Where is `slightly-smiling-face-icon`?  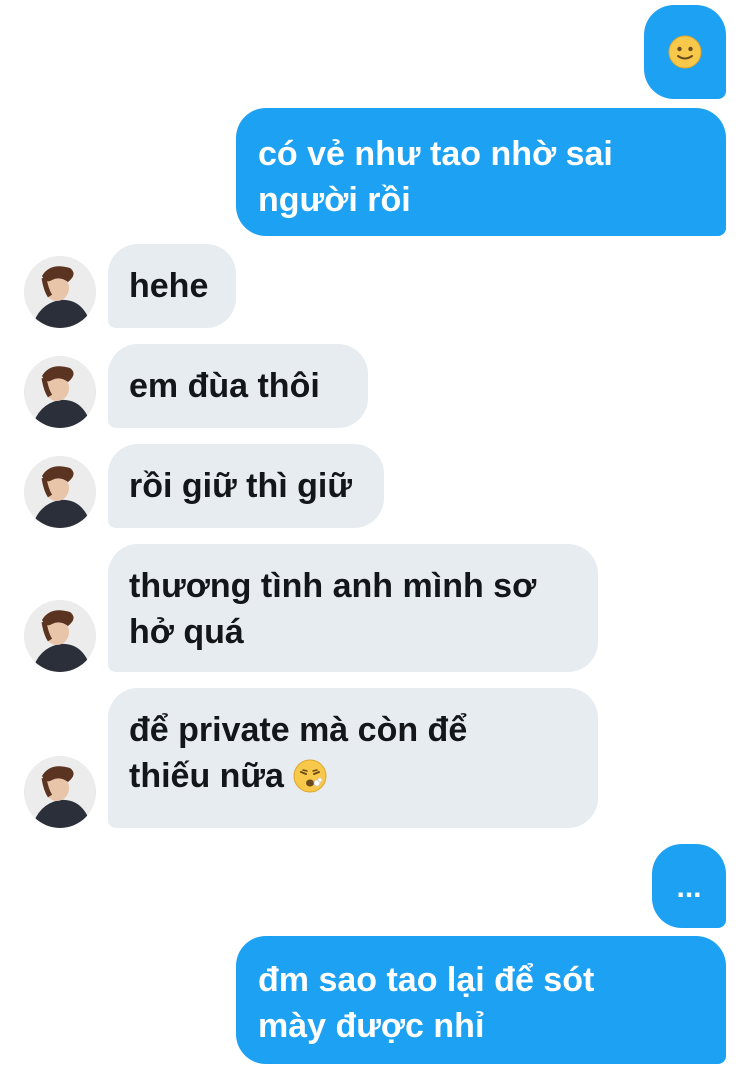
slightly-smiling-face-icon is located at coordinates (685, 52).